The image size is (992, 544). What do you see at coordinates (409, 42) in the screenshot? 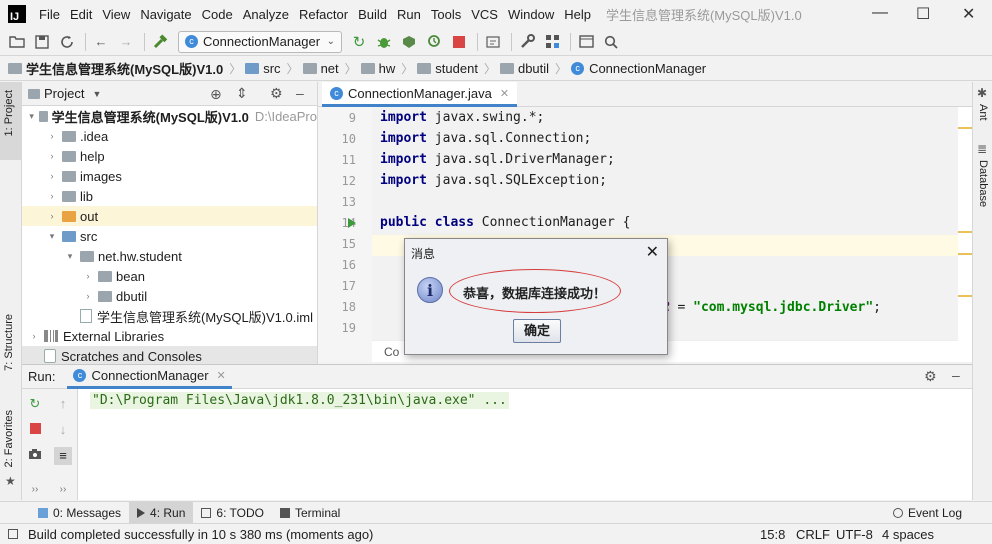
I see `coverage-icon` at bounding box center [409, 42].